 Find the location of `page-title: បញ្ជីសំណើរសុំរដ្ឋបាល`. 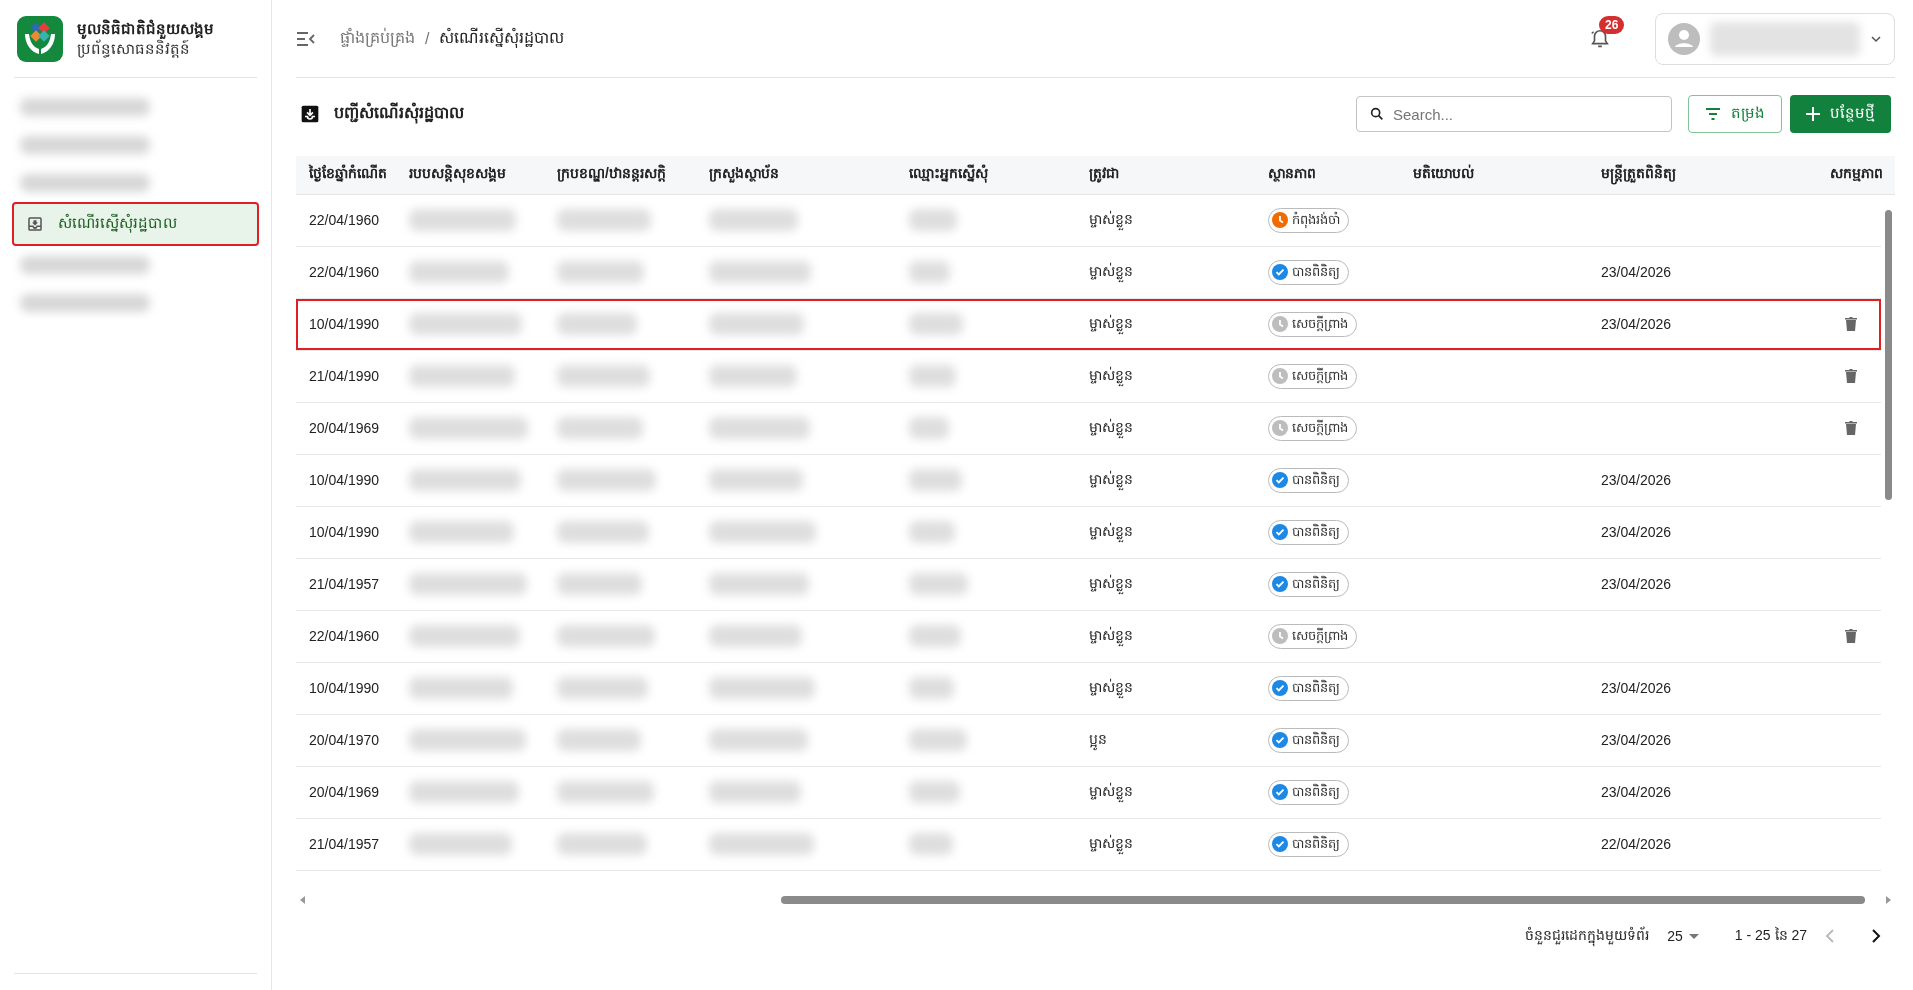

page-title: បញ្ជីសំណើរសុំរដ្ឋបាល is located at coordinates (841, 114).